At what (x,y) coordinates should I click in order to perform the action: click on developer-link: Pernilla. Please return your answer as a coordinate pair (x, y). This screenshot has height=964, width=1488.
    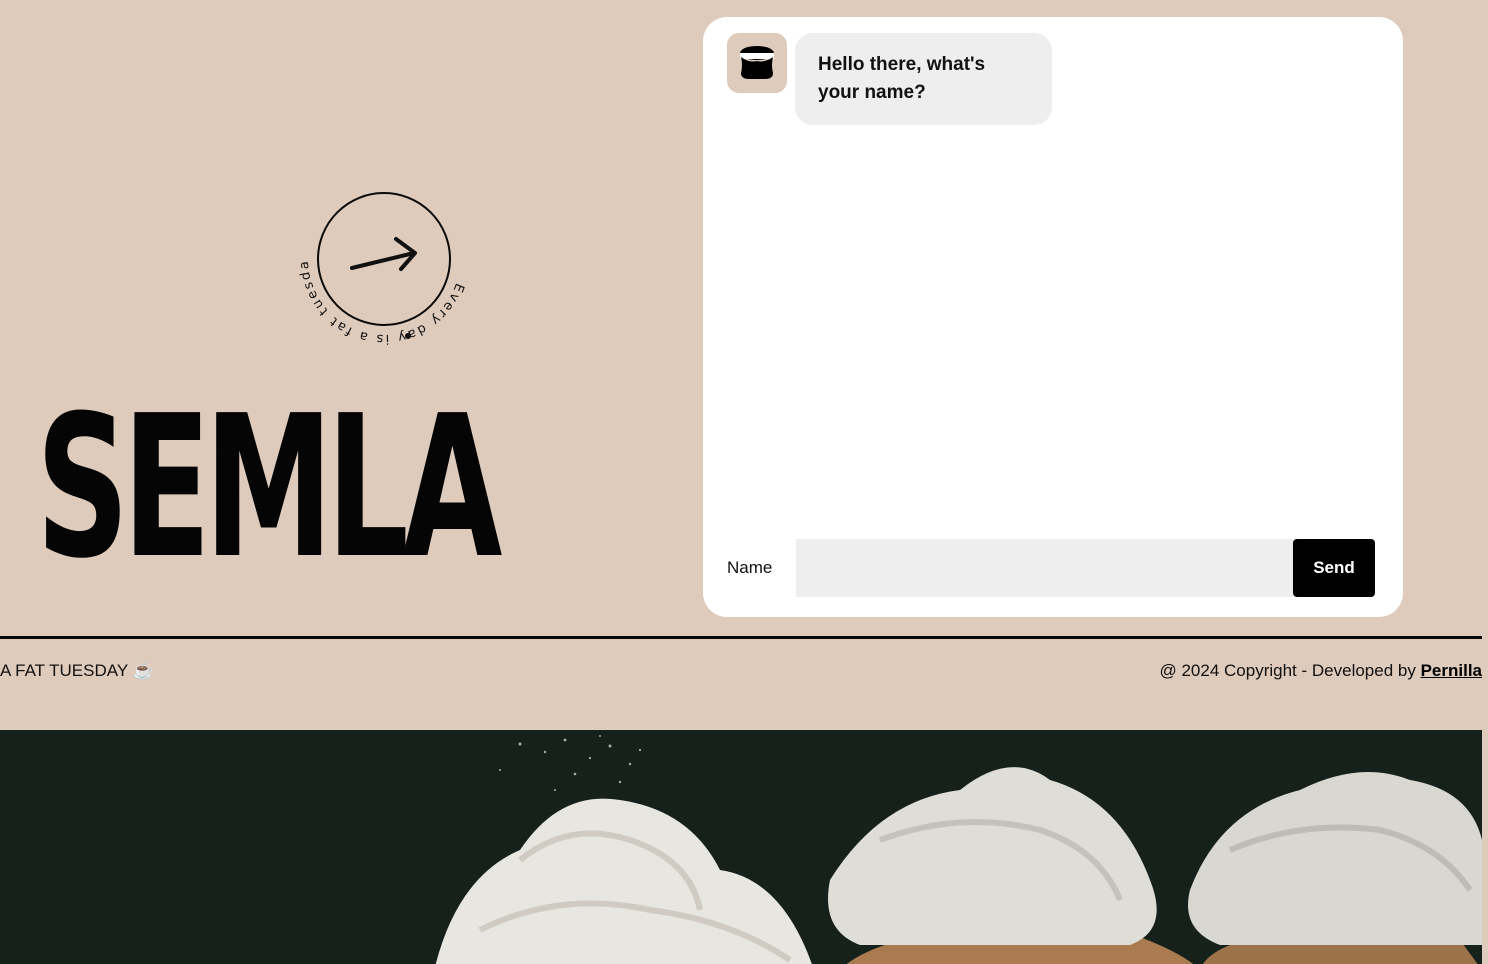
    Looking at the image, I should click on (1451, 670).